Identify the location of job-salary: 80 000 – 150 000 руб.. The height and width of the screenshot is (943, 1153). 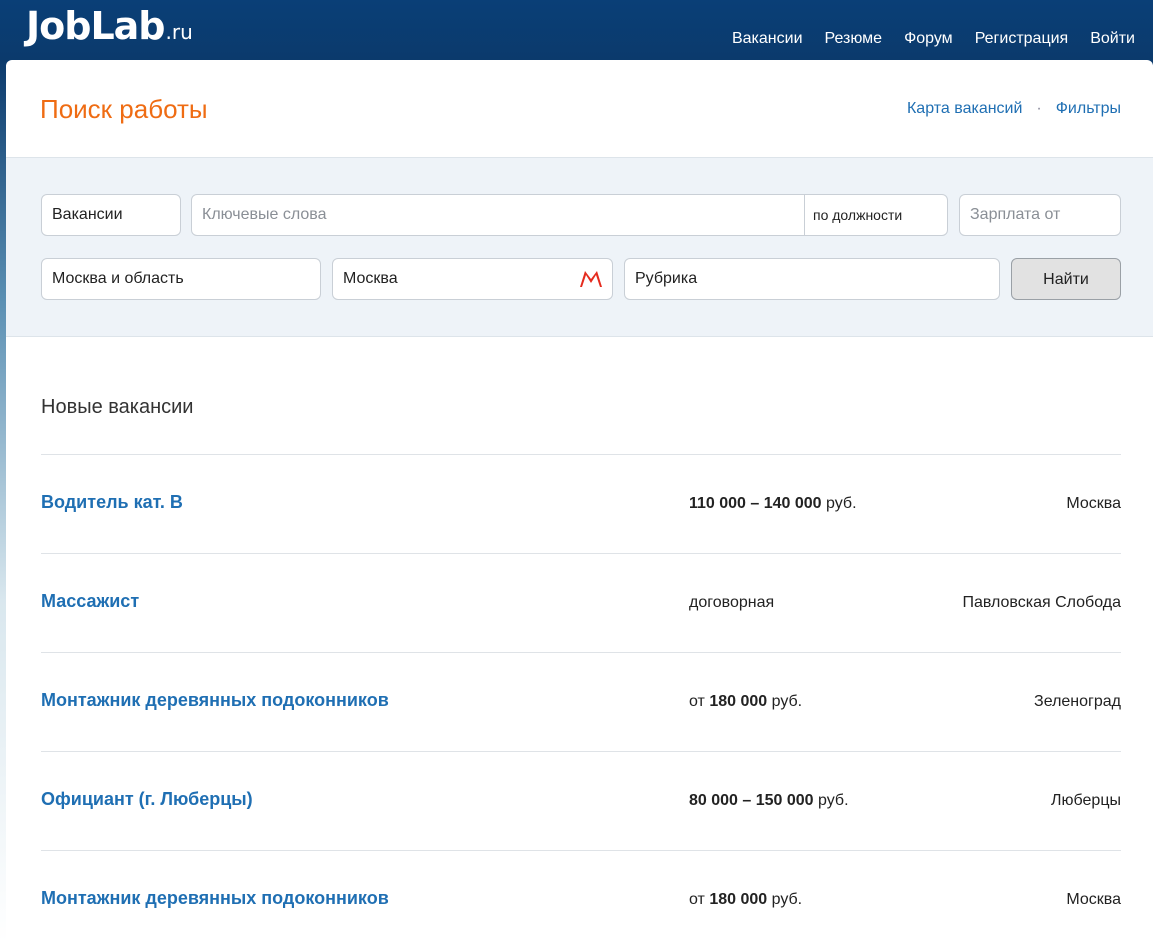
(769, 801).